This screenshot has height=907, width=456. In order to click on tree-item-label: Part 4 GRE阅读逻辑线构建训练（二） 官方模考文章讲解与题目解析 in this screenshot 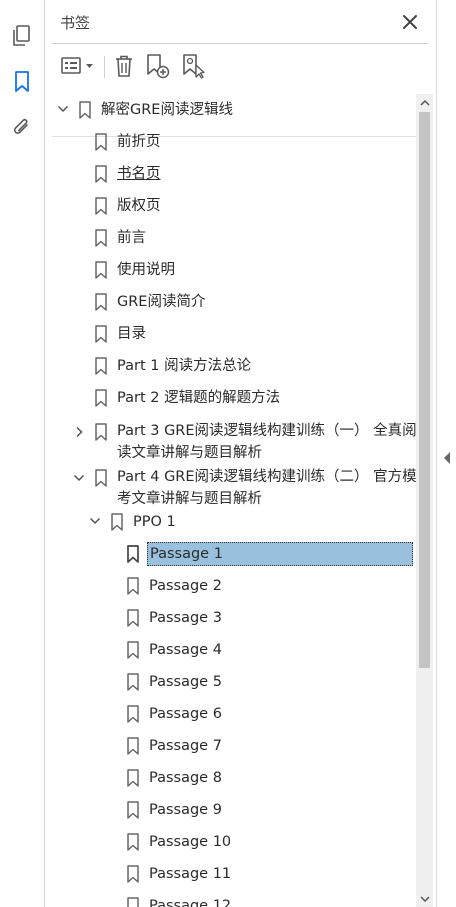, I will do `click(266, 488)`.